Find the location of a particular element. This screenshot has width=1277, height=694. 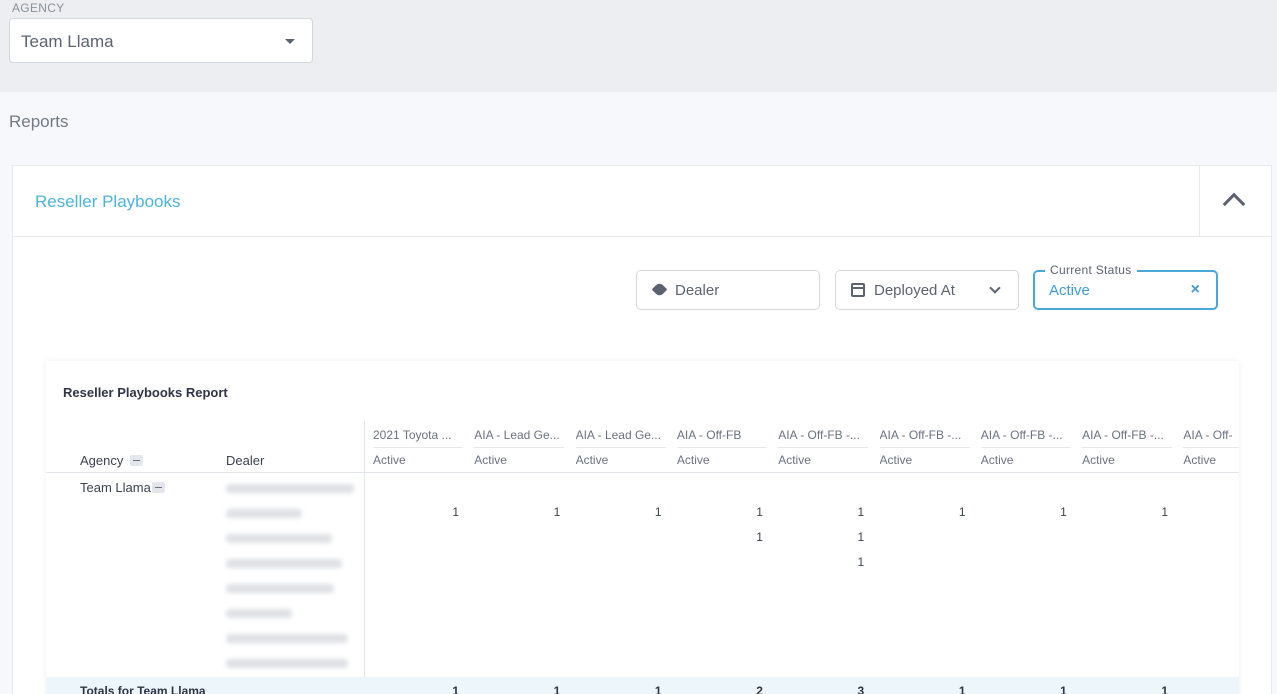

report-title: Reseller Playbooks Report is located at coordinates (145, 392).